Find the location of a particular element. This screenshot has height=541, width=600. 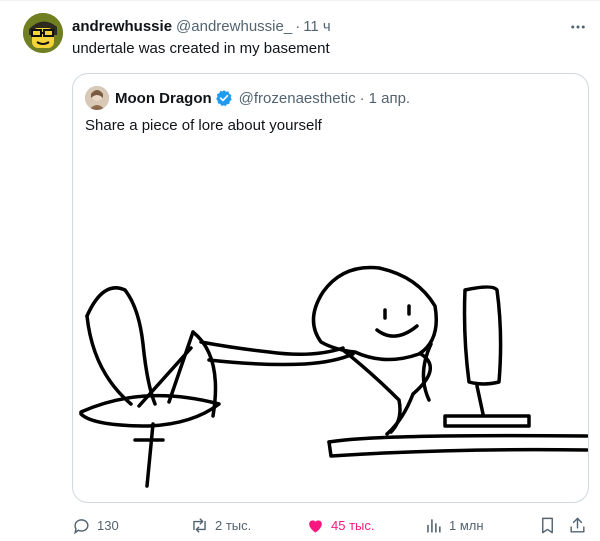

share-button is located at coordinates (580, 525).